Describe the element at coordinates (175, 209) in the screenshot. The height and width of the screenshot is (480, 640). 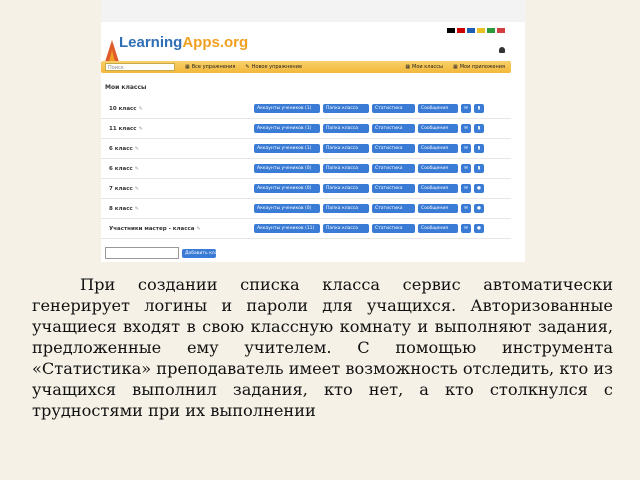
I see `class-name: 8 класс ✎` at that location.